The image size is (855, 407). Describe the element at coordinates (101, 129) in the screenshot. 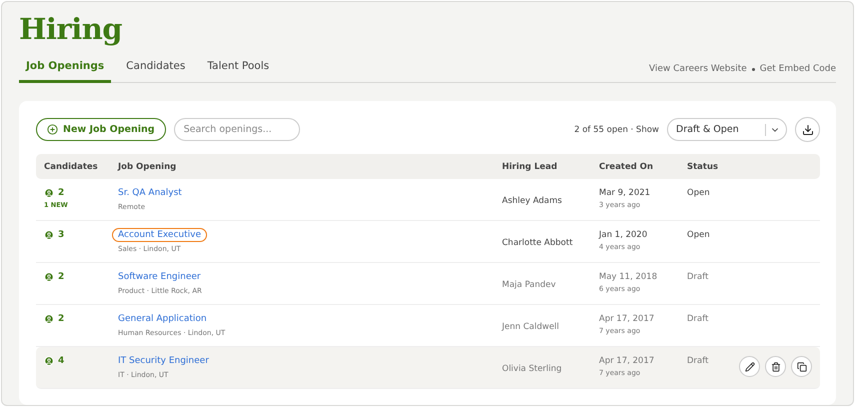

I see `new-job-opening-button: New Job Opening` at that location.